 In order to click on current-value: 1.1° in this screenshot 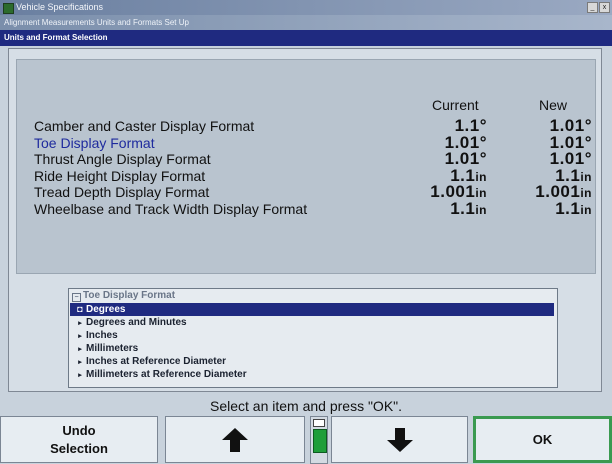, I will do `click(470, 125)`.